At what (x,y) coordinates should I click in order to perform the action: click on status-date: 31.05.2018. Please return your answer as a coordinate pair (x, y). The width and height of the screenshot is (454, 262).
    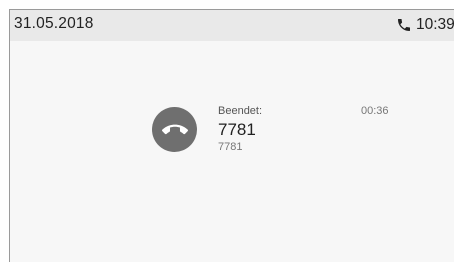
    Looking at the image, I should click on (54, 23).